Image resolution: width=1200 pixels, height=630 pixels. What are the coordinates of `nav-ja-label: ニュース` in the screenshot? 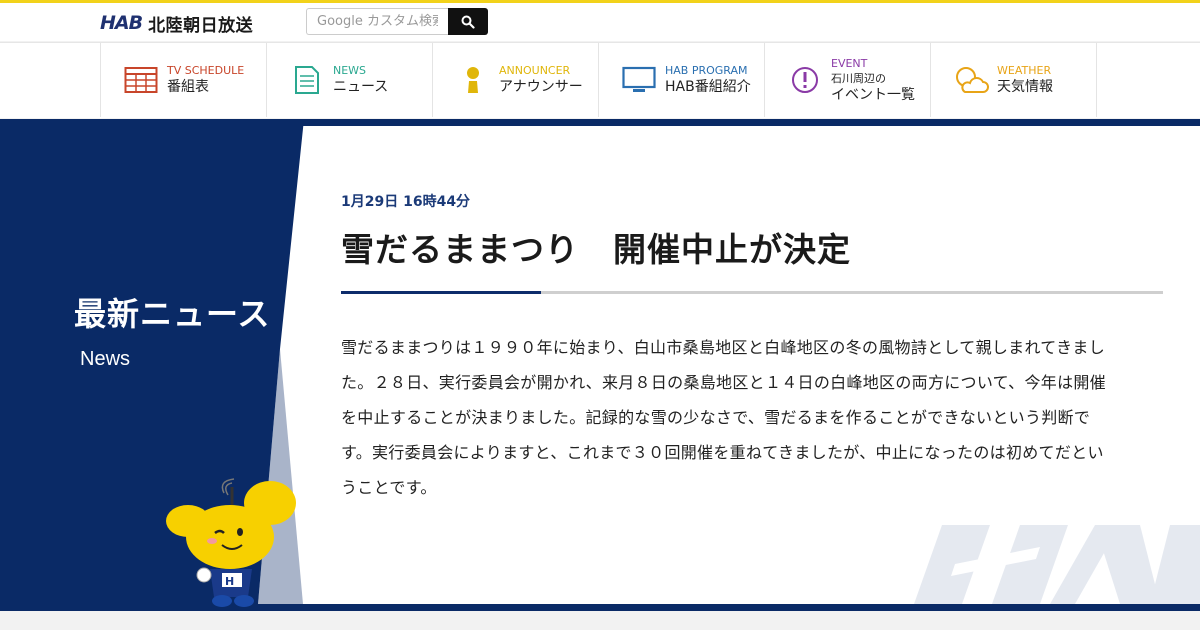 It's located at (361, 86).